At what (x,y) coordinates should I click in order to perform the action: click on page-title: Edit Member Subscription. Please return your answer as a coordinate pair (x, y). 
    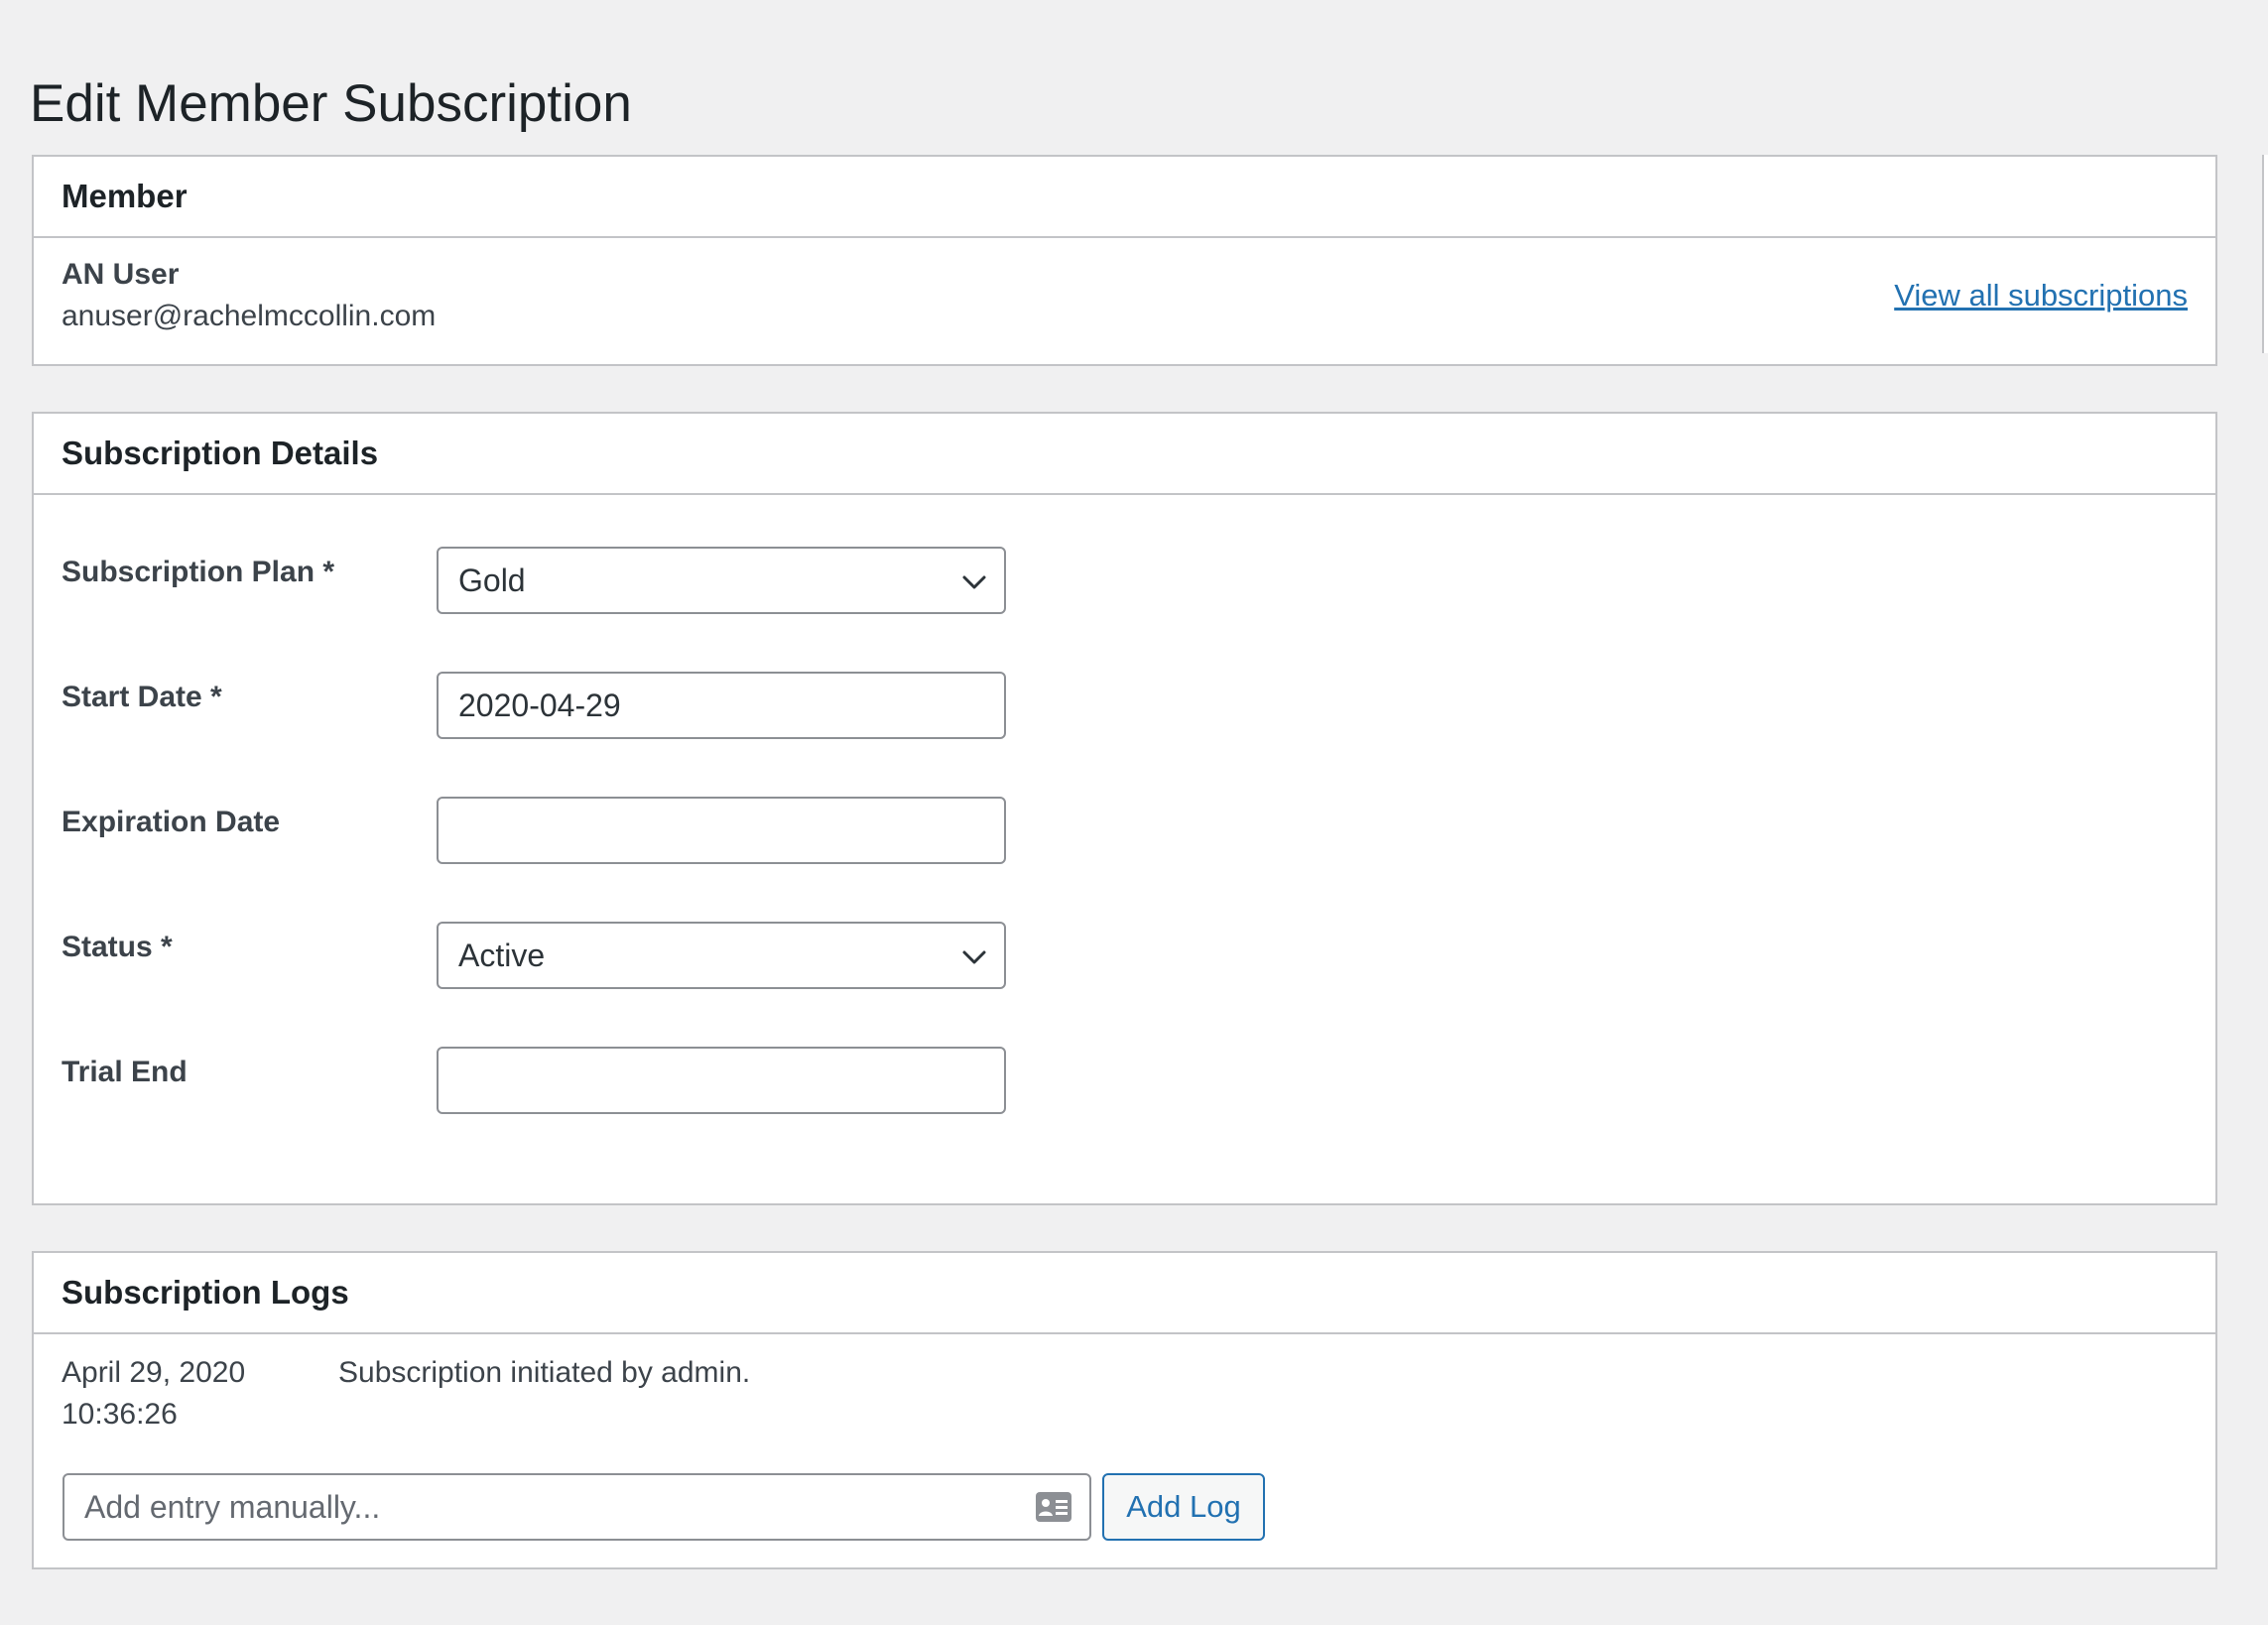
    Looking at the image, I should click on (331, 103).